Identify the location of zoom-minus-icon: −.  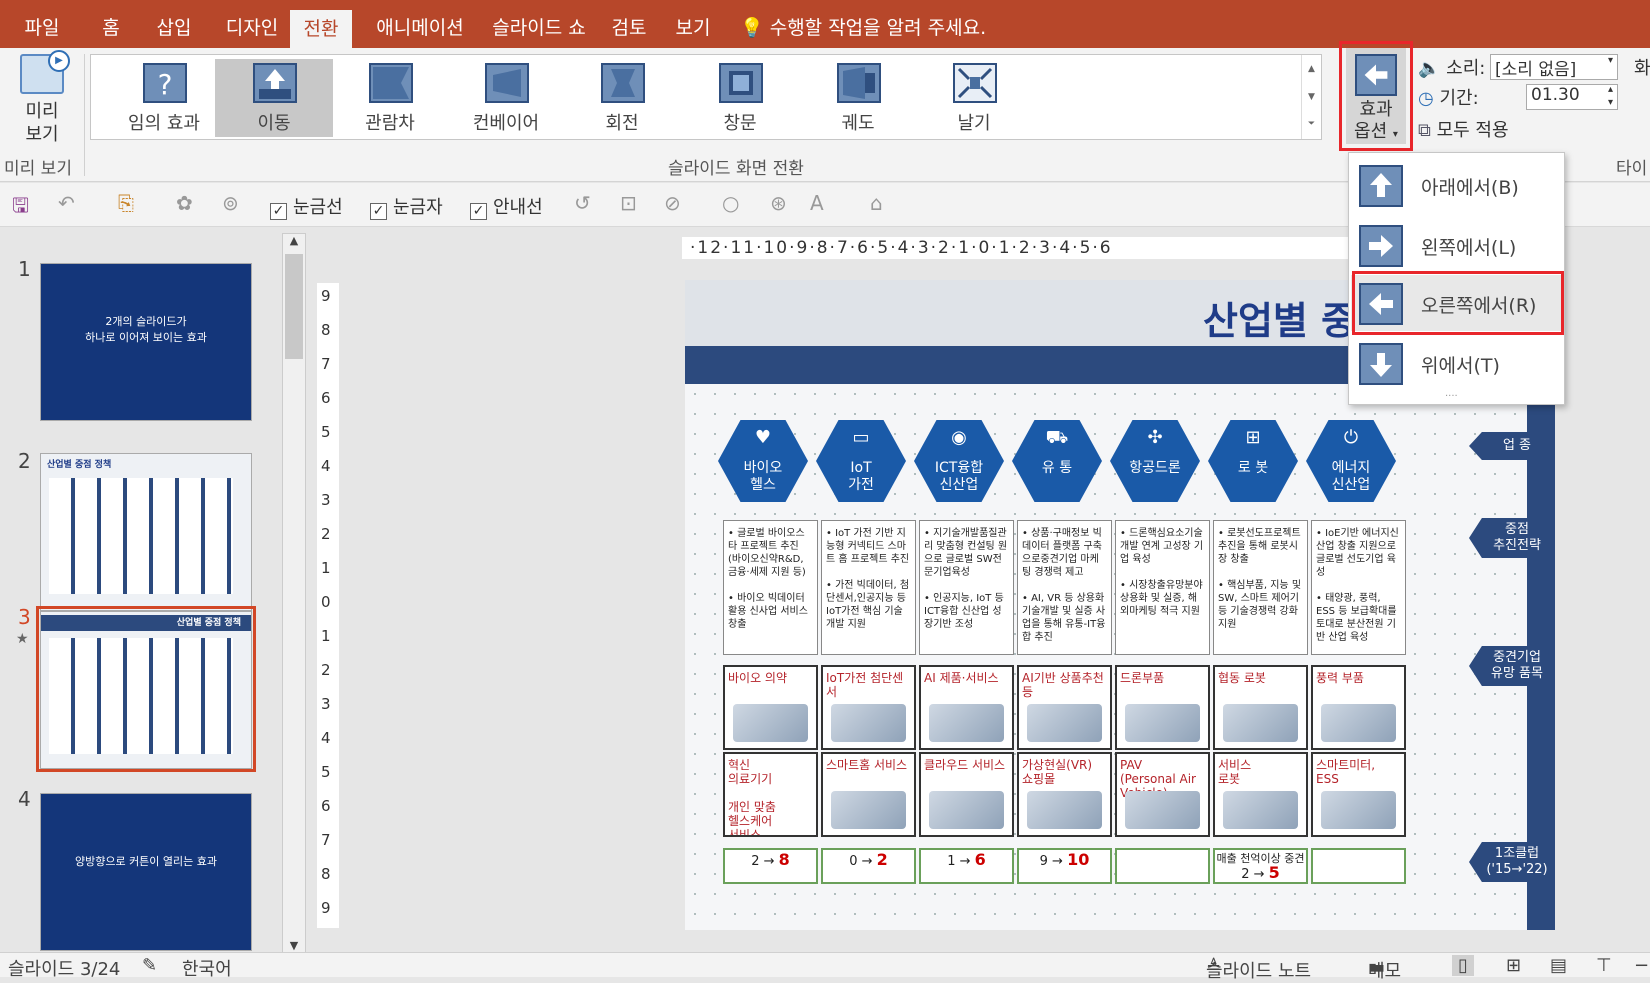
(1641, 965).